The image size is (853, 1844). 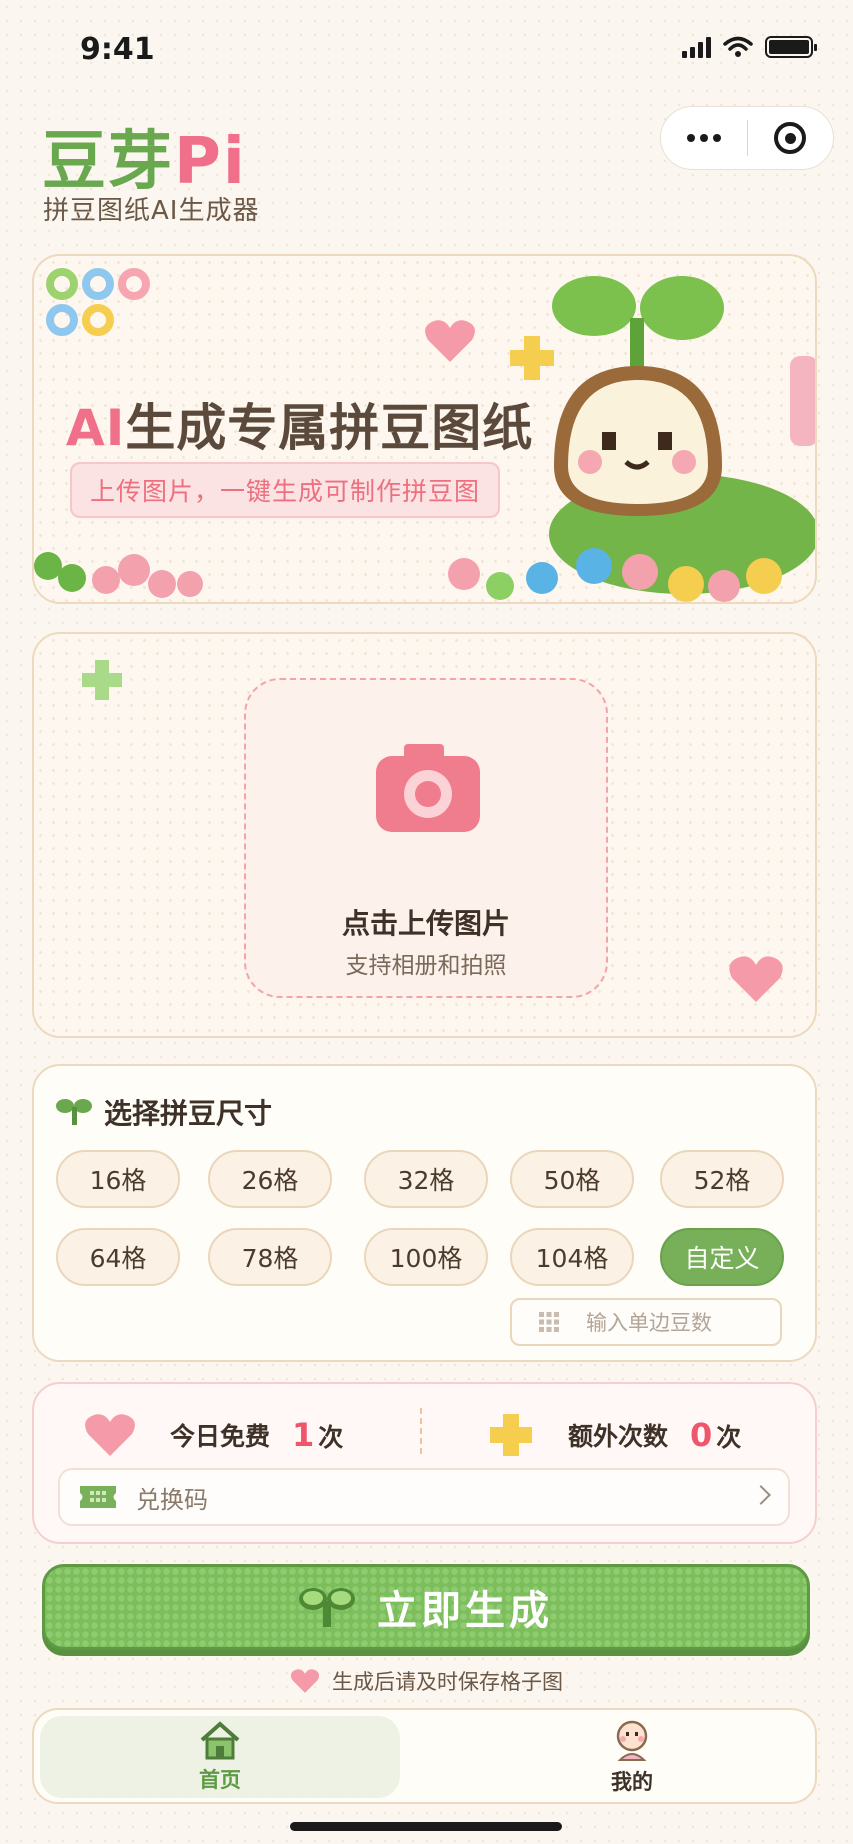 I want to click on save-tip: 生成后请及时保存格子图, so click(x=426, y=1681).